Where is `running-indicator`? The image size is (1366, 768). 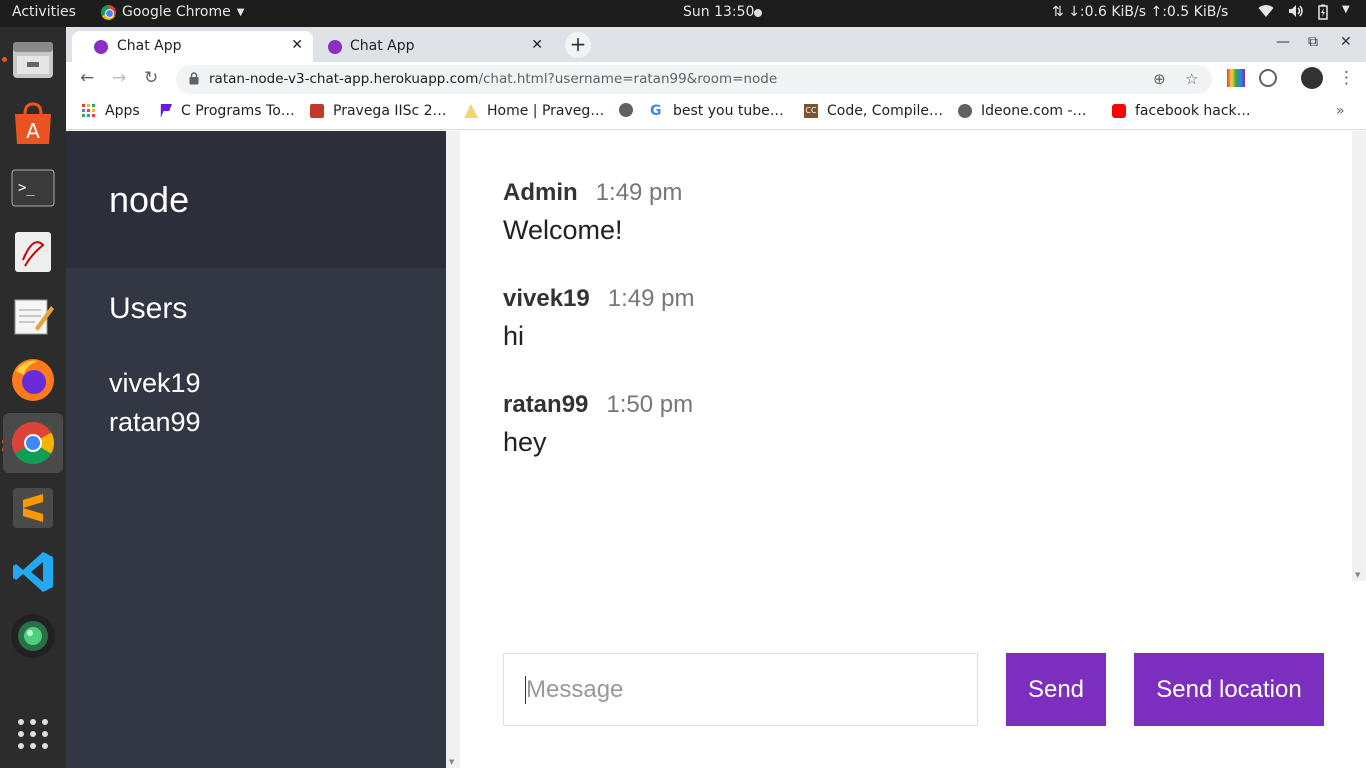 running-indicator is located at coordinates (4, 59).